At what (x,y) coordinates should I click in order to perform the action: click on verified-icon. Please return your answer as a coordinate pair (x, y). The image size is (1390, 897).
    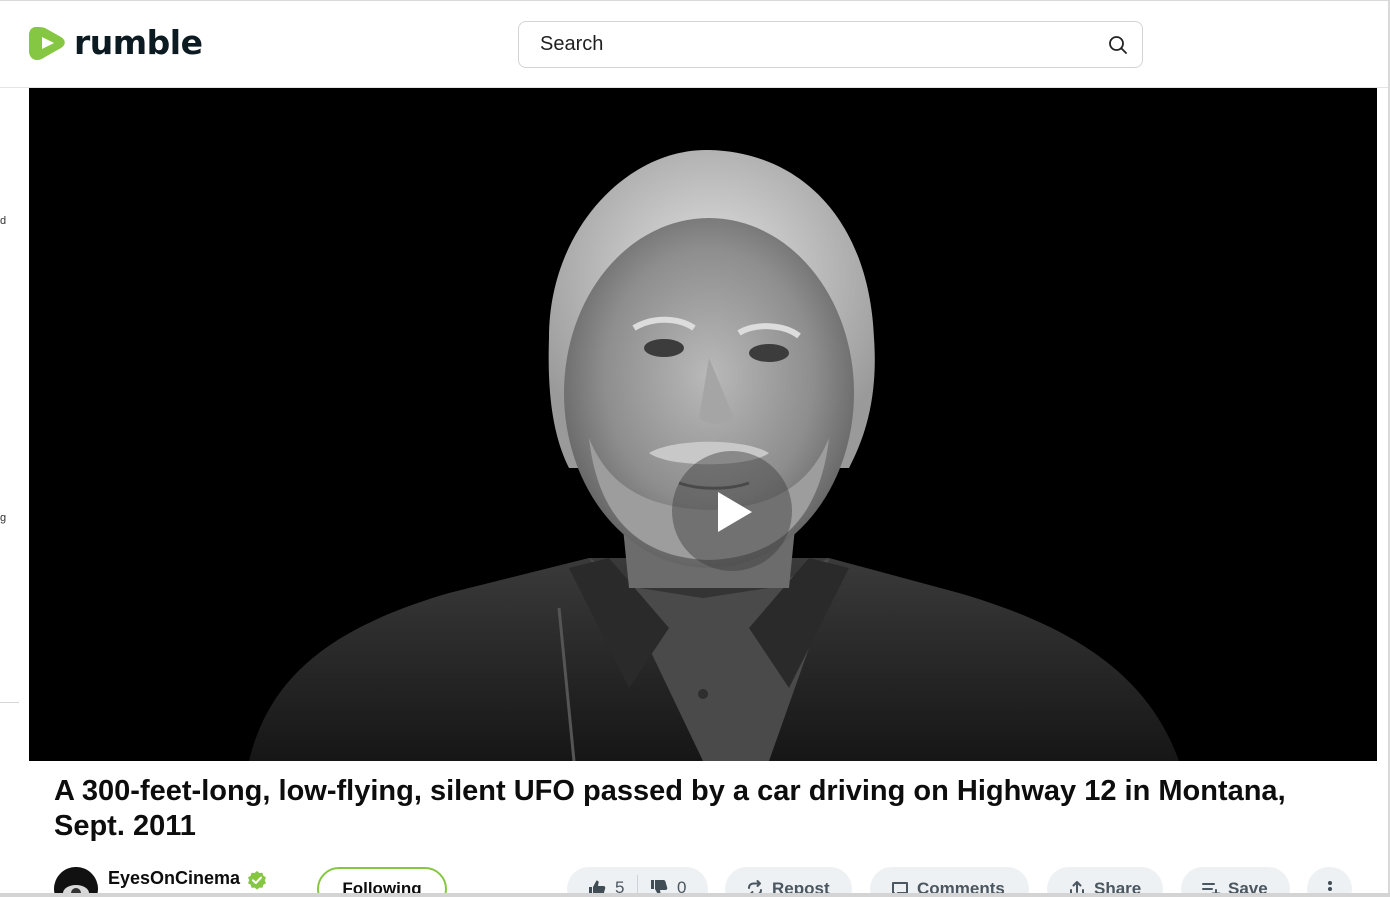
    Looking at the image, I should click on (257, 880).